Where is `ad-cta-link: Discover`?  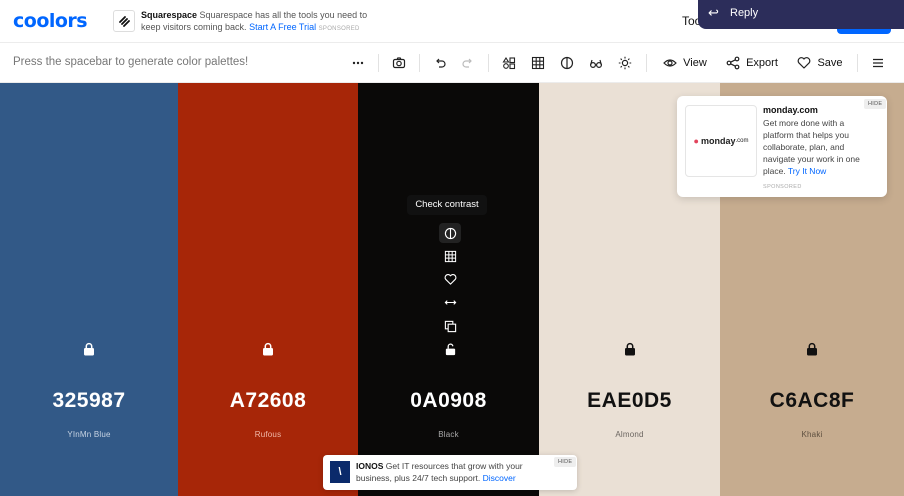
ad-cta-link: Discover is located at coordinates (499, 478).